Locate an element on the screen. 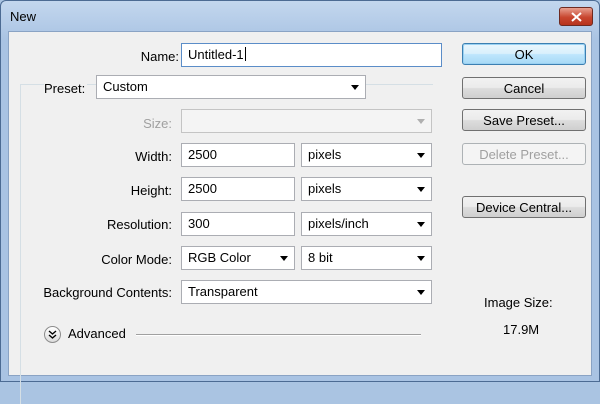 This screenshot has height=404, width=600. width-input-value: 2500 is located at coordinates (202, 154).